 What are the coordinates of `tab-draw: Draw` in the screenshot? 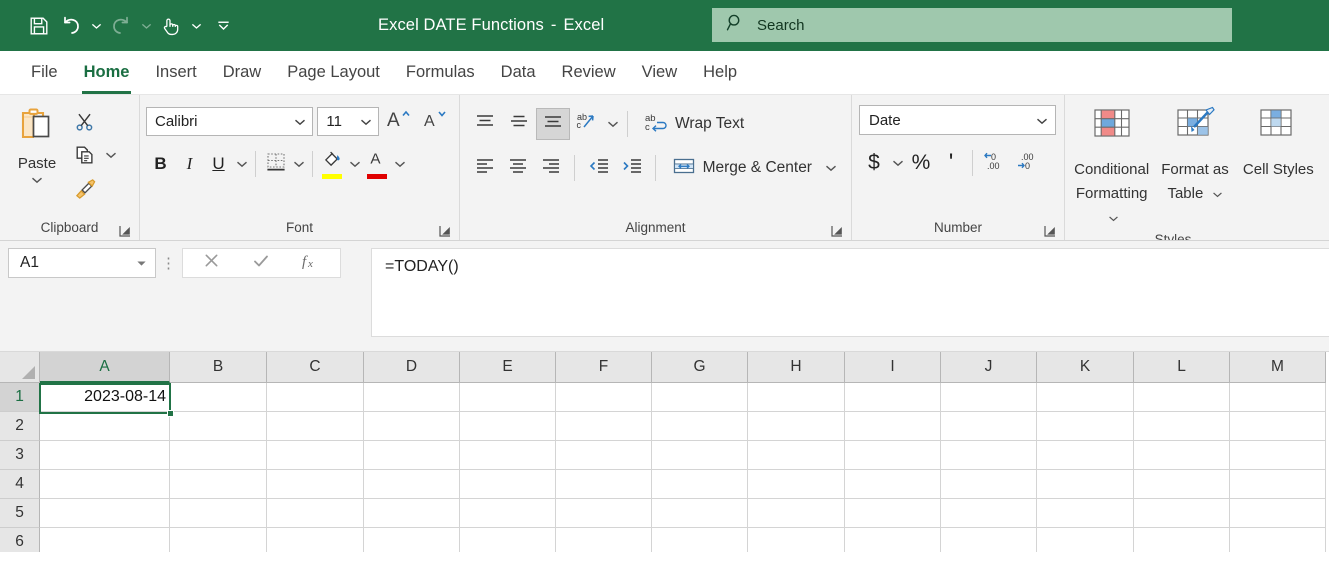 It's located at (242, 73).